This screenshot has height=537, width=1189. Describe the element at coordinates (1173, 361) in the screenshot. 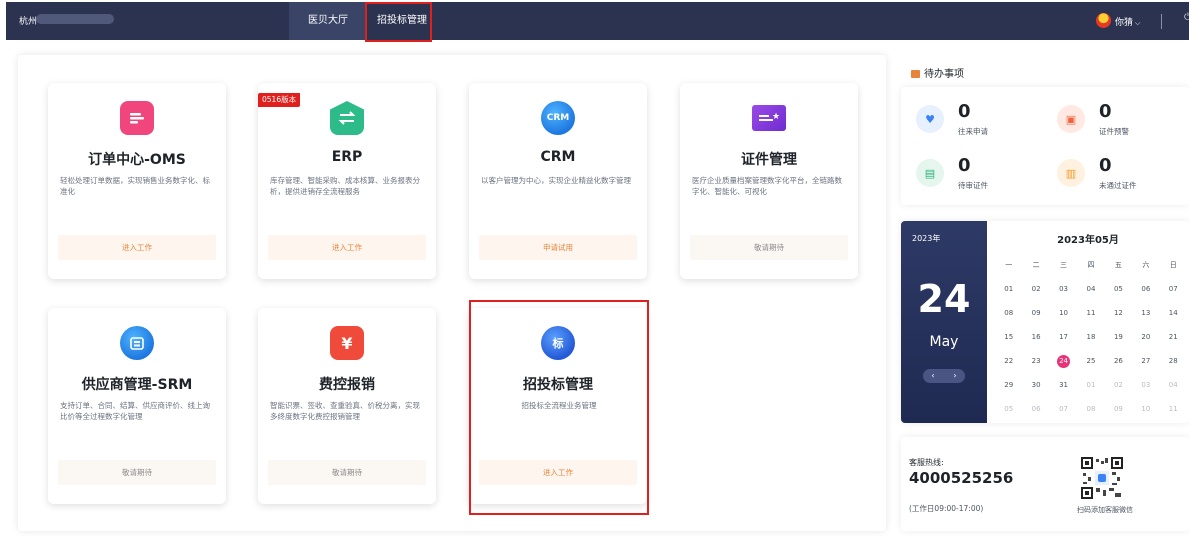

I see `calendar-day-cell: 28` at that location.